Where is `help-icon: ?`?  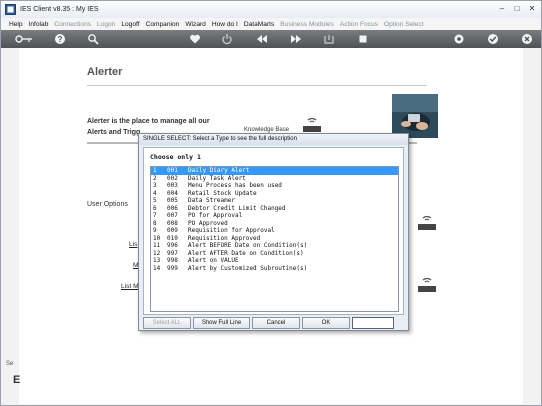 help-icon: ? is located at coordinates (60, 39).